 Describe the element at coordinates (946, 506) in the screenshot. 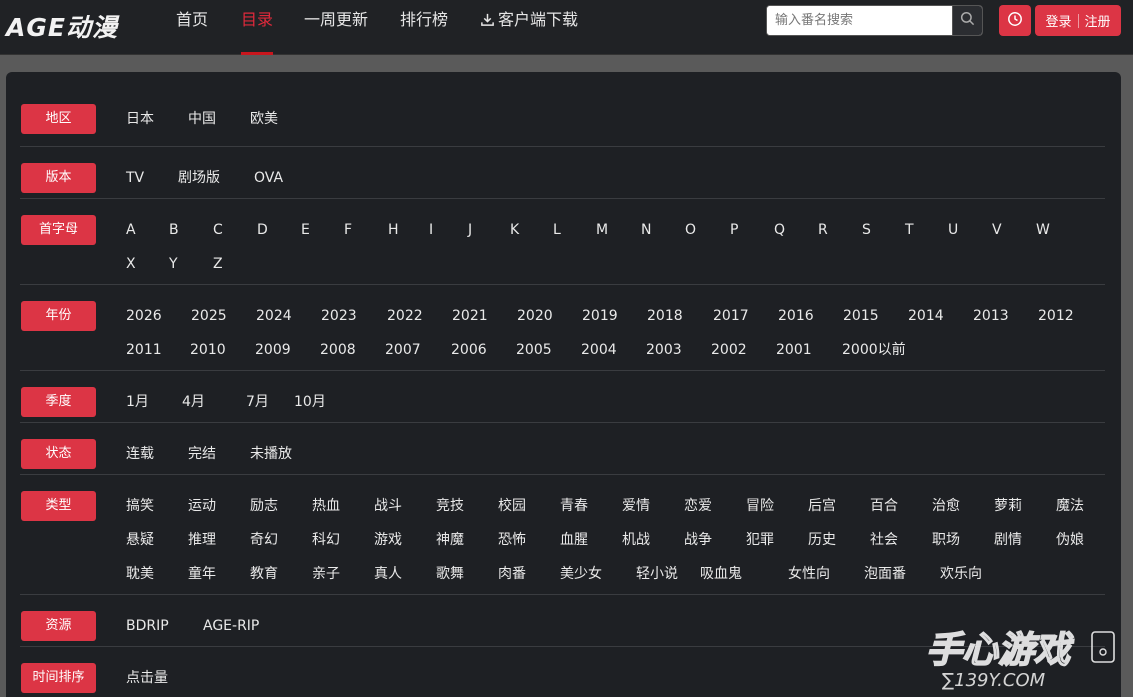

I see `filter-option: 治愈` at that location.